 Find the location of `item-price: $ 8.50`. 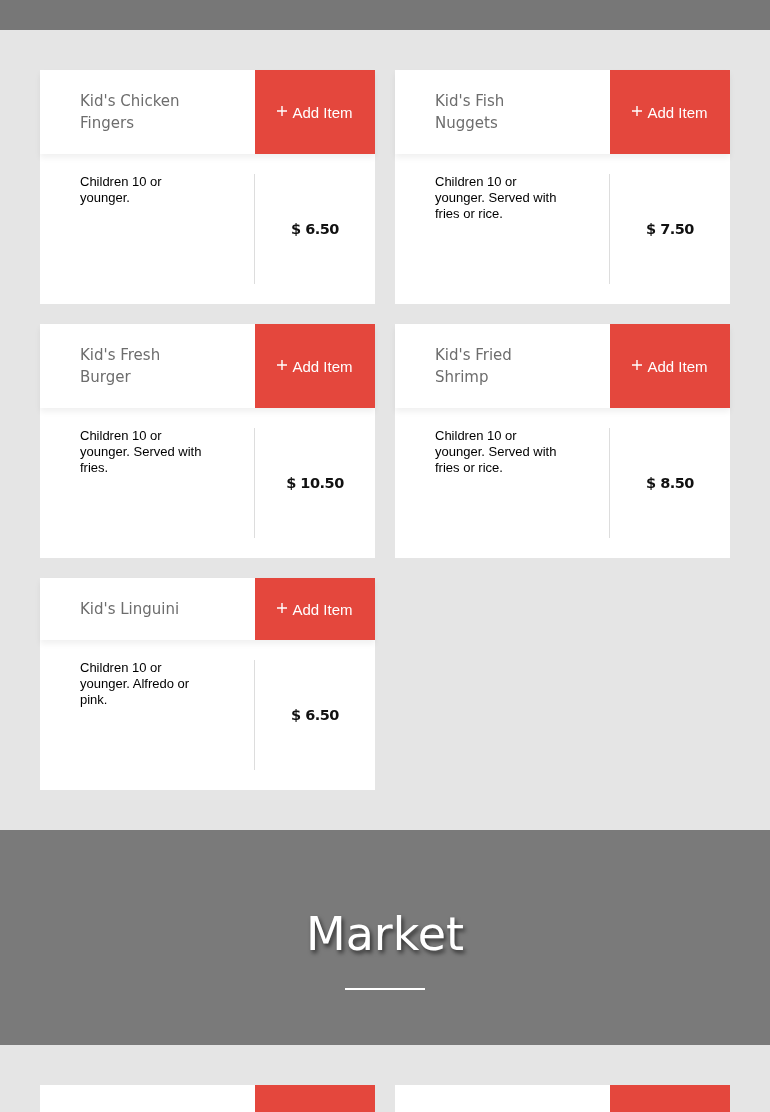

item-price: $ 8.50 is located at coordinates (670, 483).